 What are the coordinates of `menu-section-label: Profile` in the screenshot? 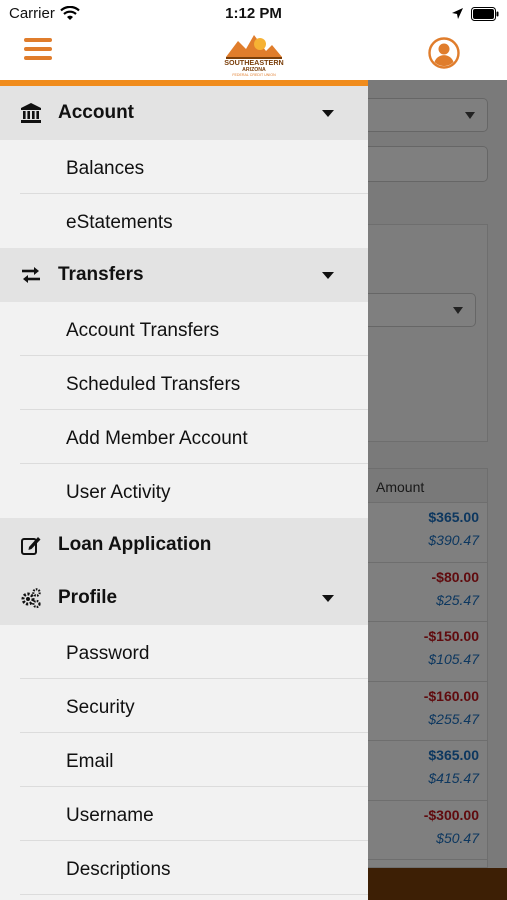 It's located at (88, 597).